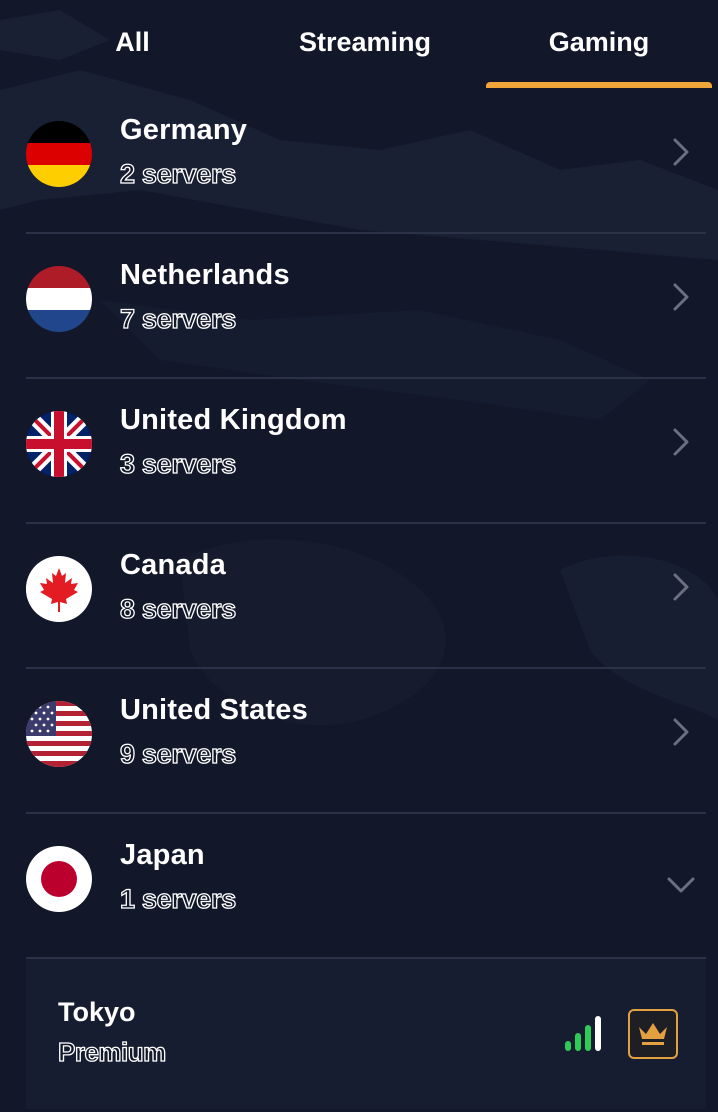 The width and height of the screenshot is (718, 1112). I want to click on country-name: Japan, so click(162, 855).